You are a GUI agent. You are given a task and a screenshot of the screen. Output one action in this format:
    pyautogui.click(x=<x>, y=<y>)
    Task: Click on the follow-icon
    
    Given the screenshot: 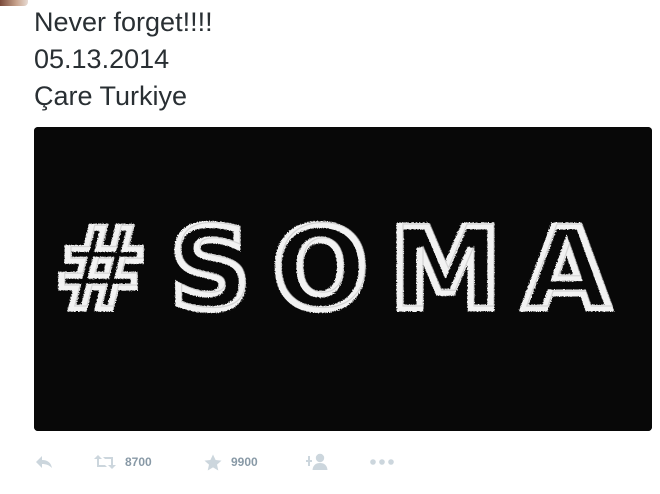 What is the action you would take?
    pyautogui.click(x=317, y=461)
    